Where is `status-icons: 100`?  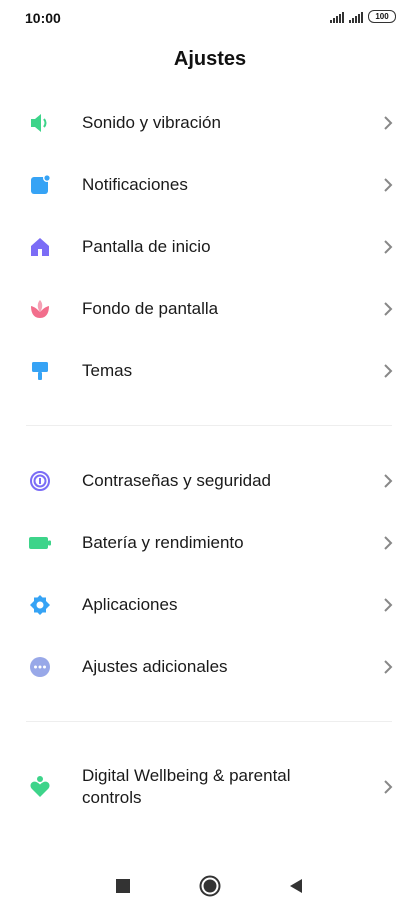 status-icons: 100 is located at coordinates (363, 16).